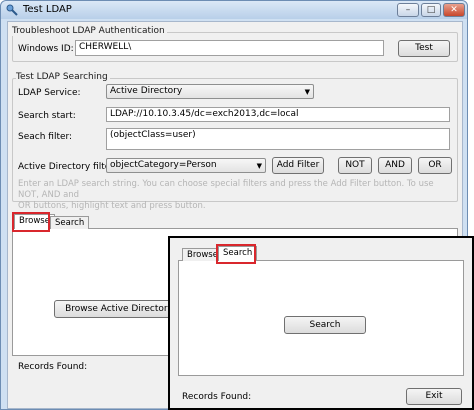  I want to click on maximize-button: □, so click(431, 10).